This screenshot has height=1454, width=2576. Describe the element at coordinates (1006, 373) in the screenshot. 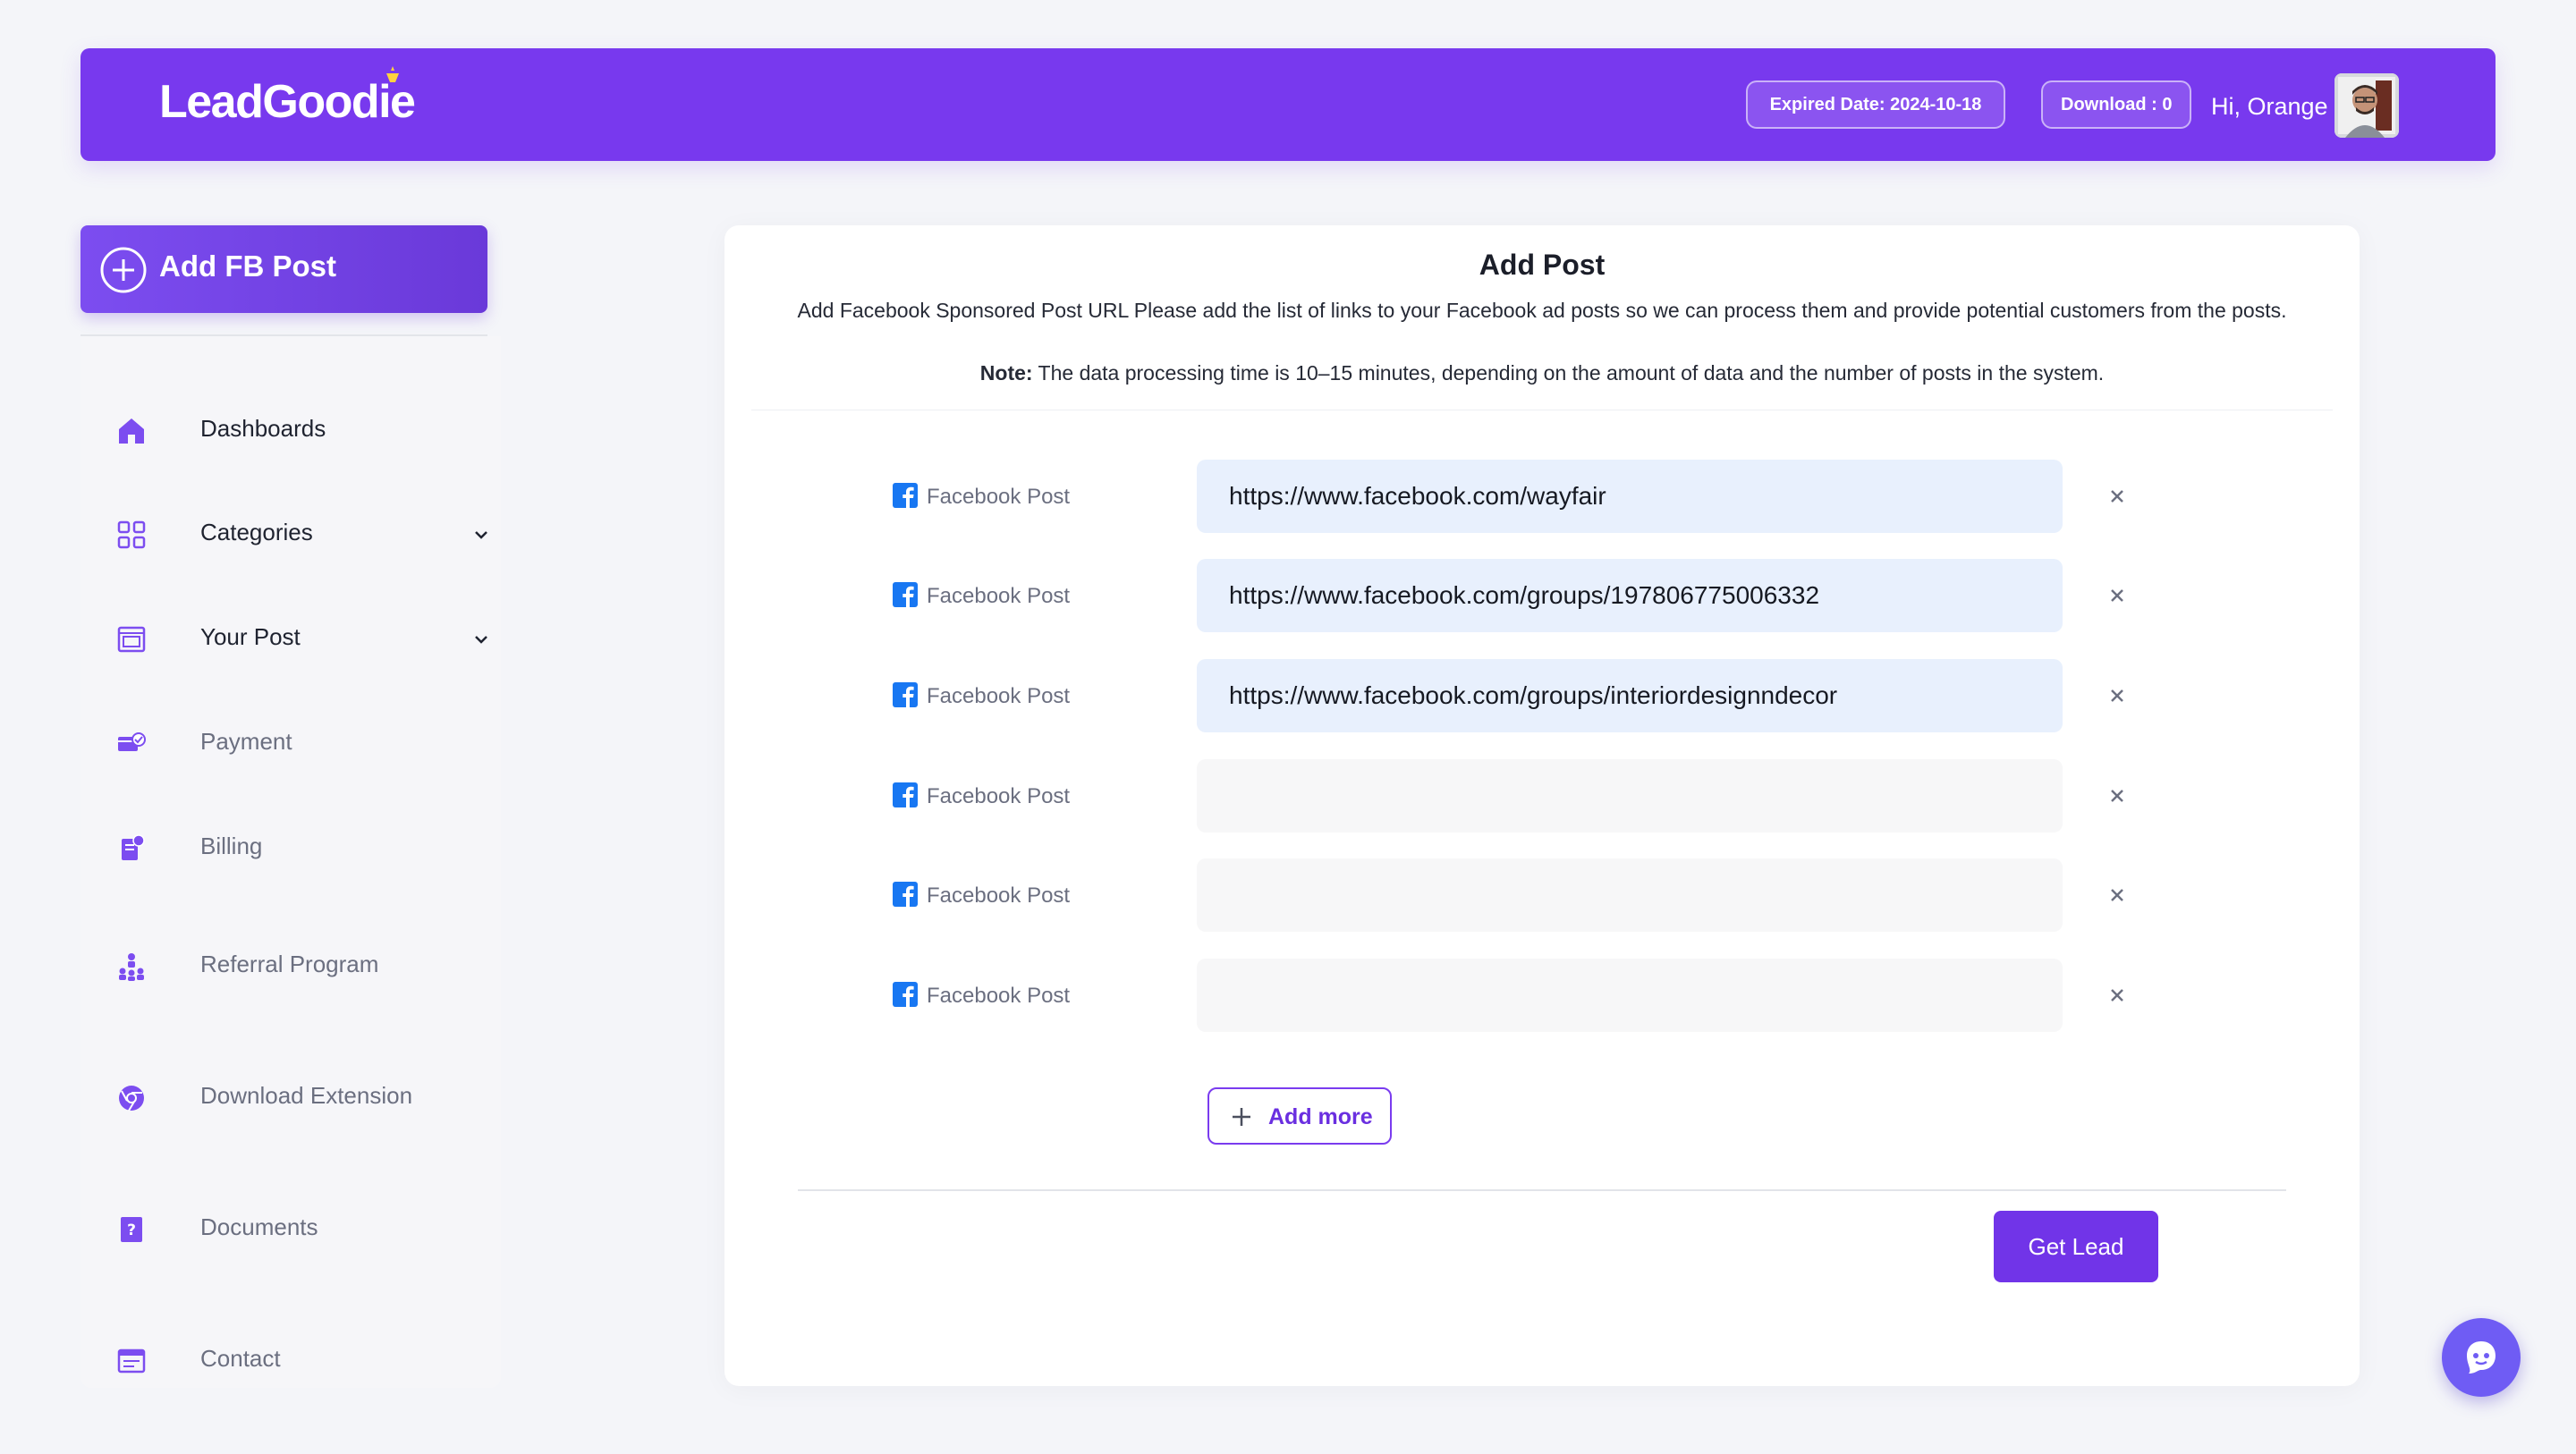

I see `note-label: Note:` at that location.